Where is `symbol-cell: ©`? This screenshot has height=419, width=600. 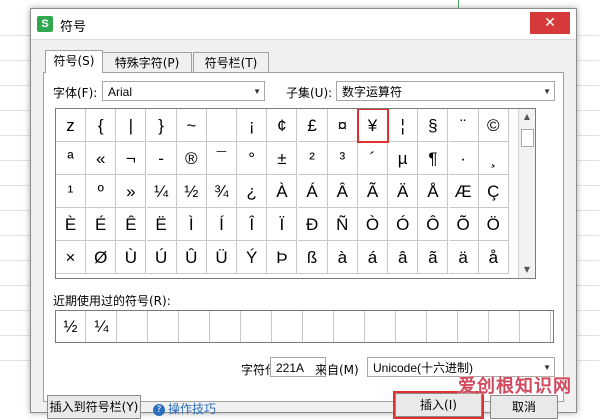 symbol-cell: © is located at coordinates (493, 125).